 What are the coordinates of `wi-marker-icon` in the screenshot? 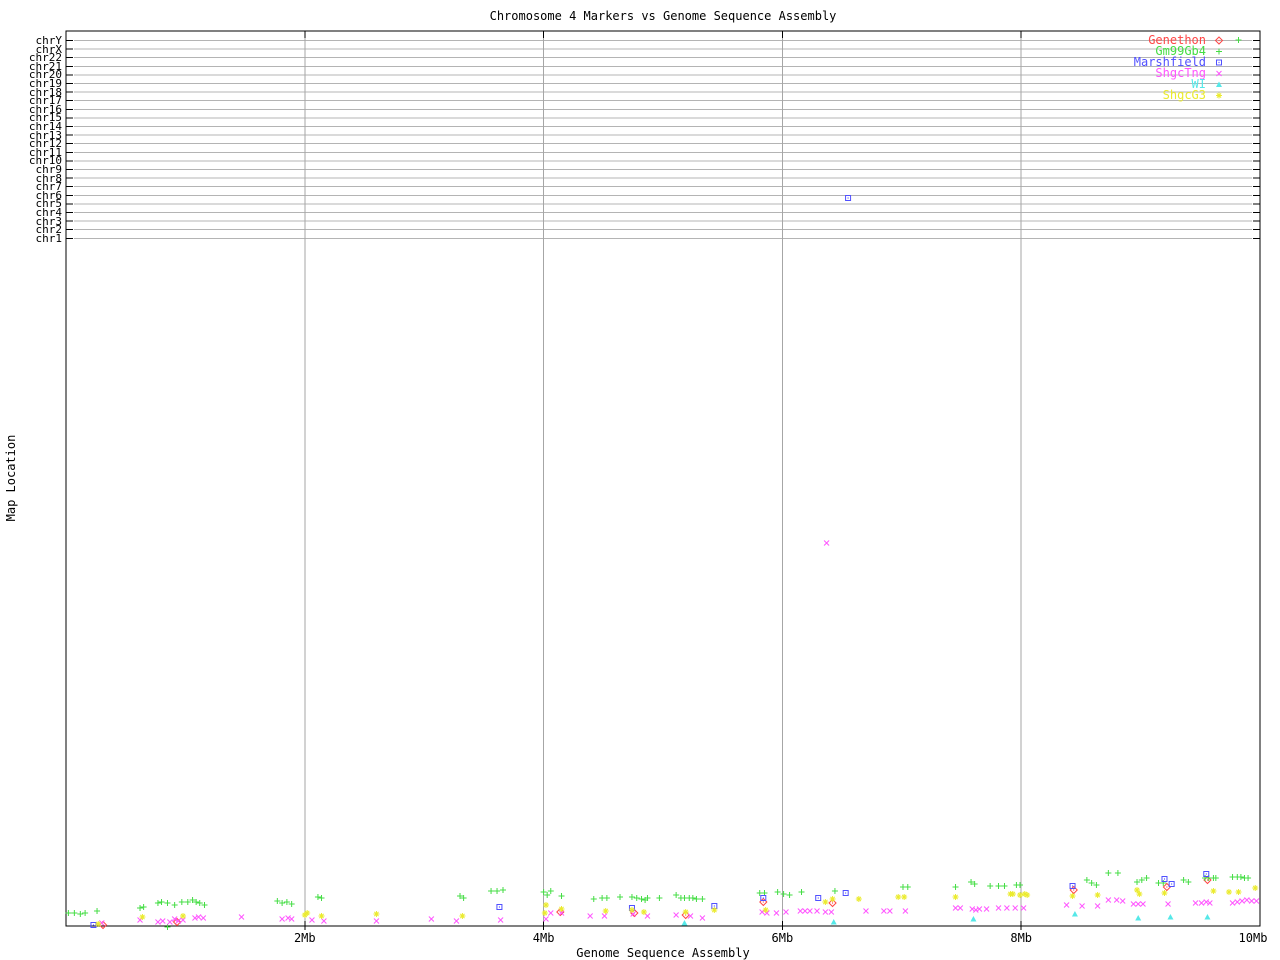 It's located at (1219, 84).